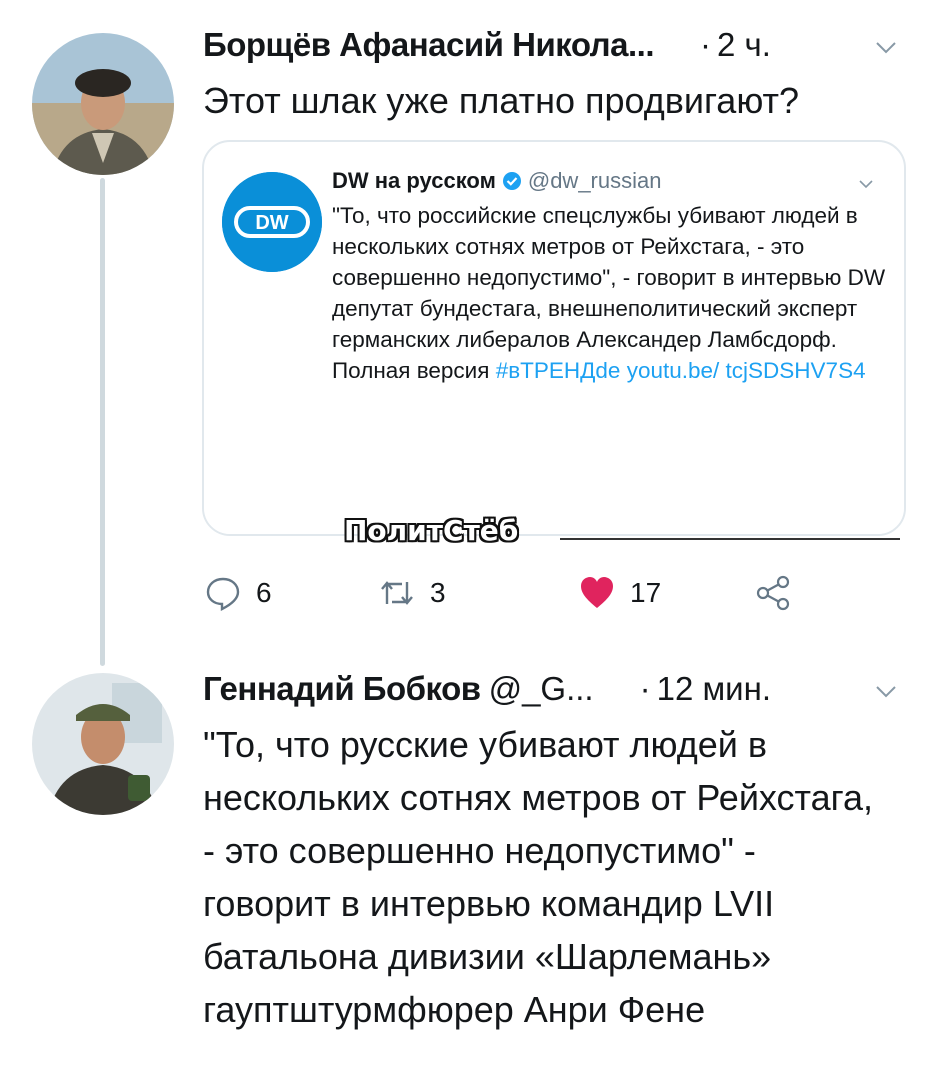 This screenshot has width=938, height=1080. I want to click on verified-badge-icon, so click(511, 181).